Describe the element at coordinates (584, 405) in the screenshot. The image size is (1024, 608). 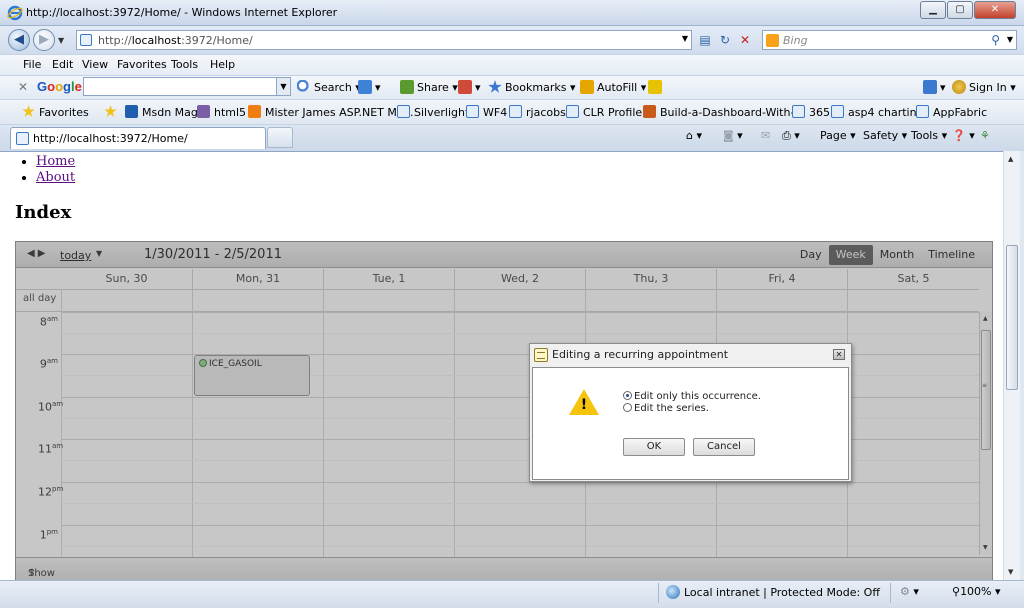
I see `warning-exclamation: !` at that location.